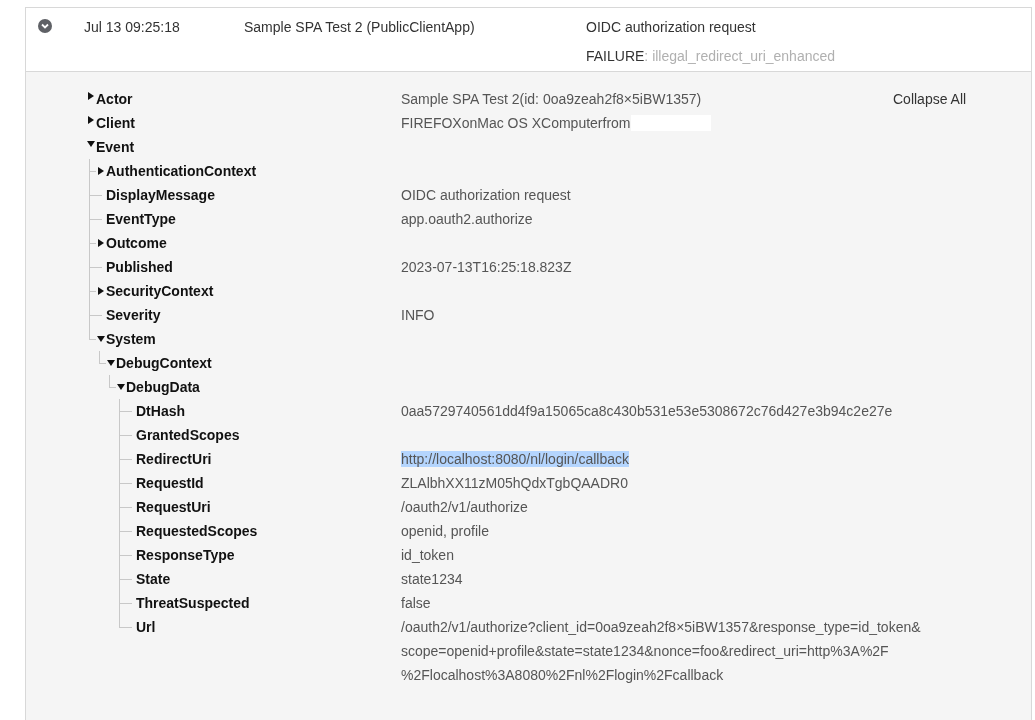 The image size is (1035, 720). Describe the element at coordinates (160, 411) in the screenshot. I see `field-name: DtHash` at that location.